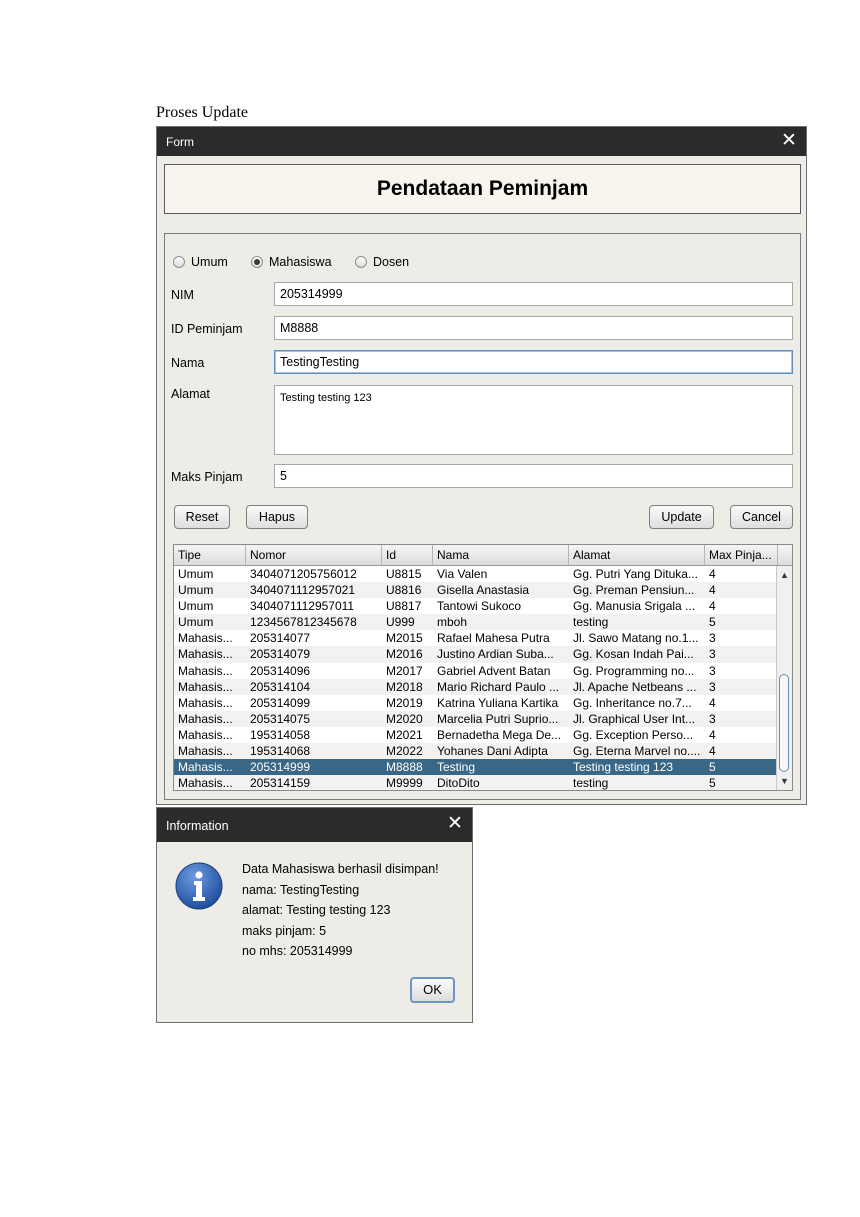 This screenshot has width=860, height=1217. Describe the element at coordinates (533, 328) in the screenshot. I see `id-peminjam-field: M8888` at that location.